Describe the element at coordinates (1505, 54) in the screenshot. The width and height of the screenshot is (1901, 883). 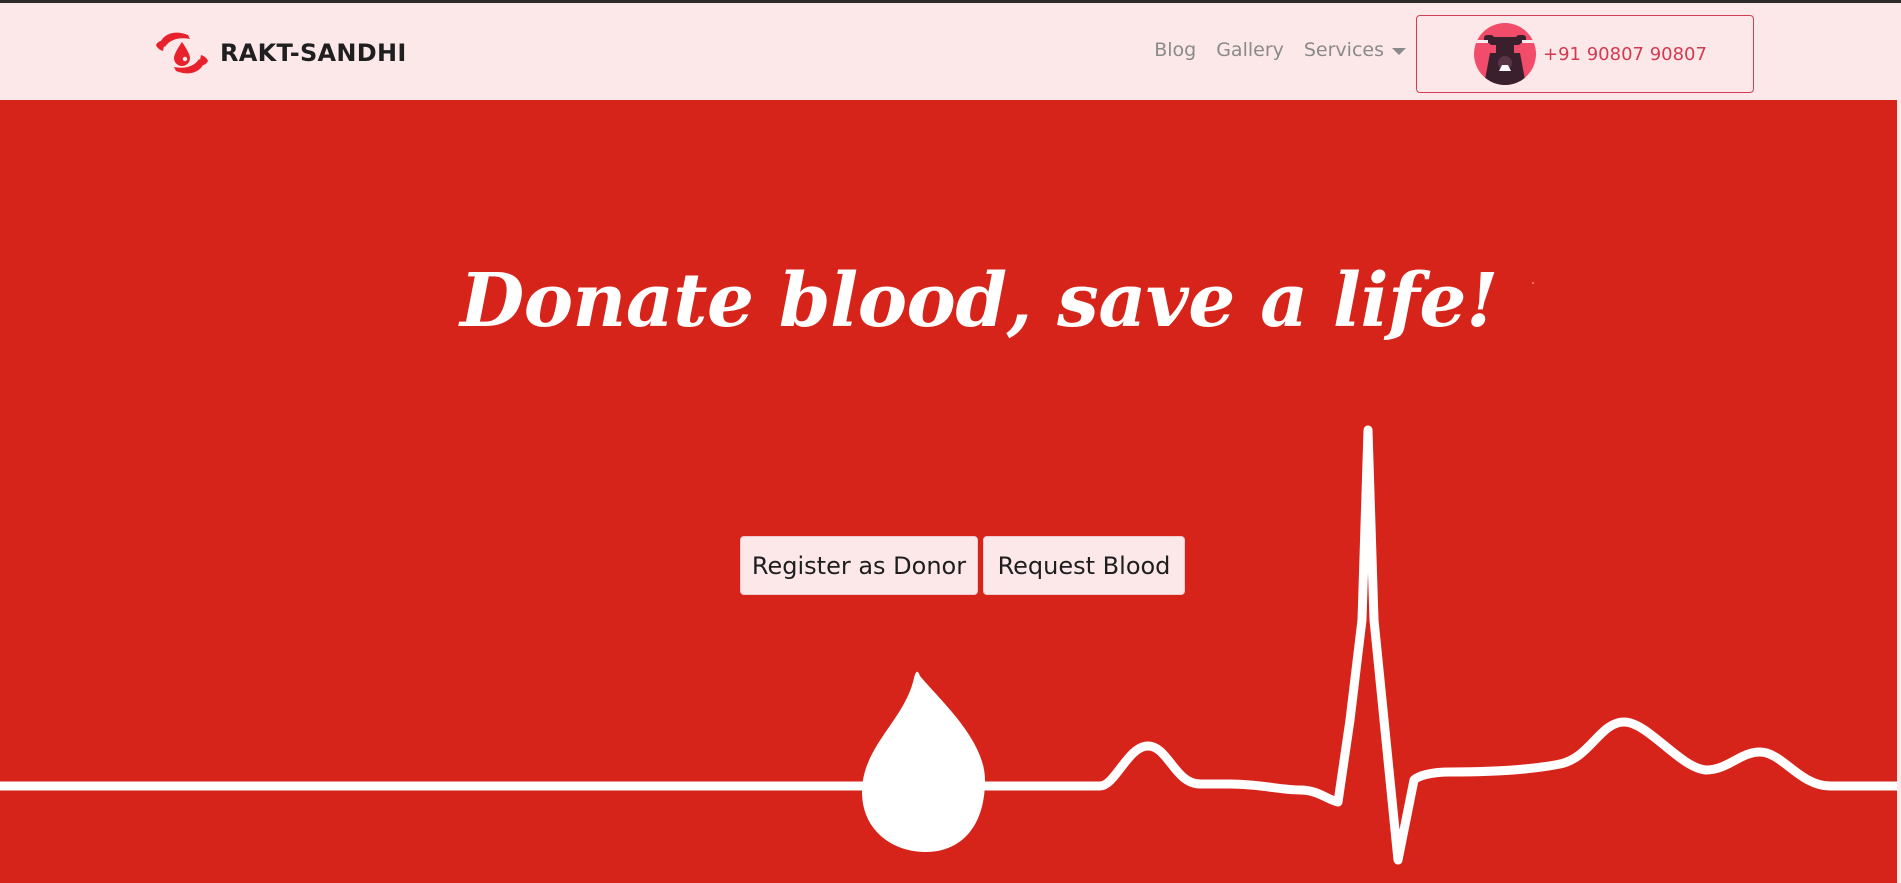
I see `telephone-icon` at that location.